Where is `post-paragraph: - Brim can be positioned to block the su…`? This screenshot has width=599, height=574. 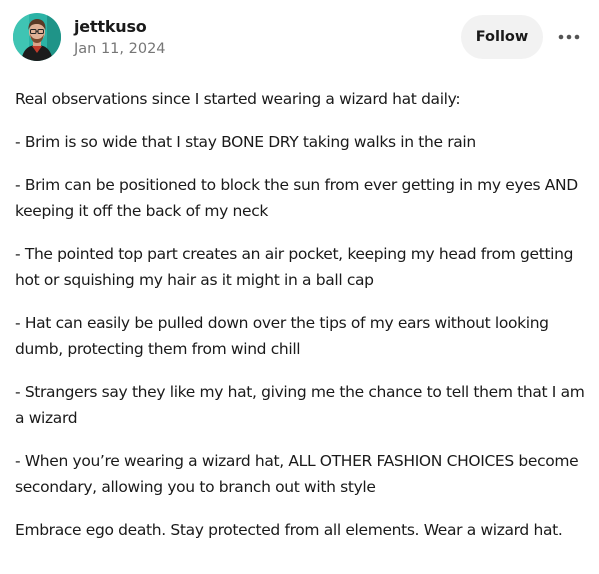 post-paragraph: - Brim can be positioned to block the su… is located at coordinates (296, 198).